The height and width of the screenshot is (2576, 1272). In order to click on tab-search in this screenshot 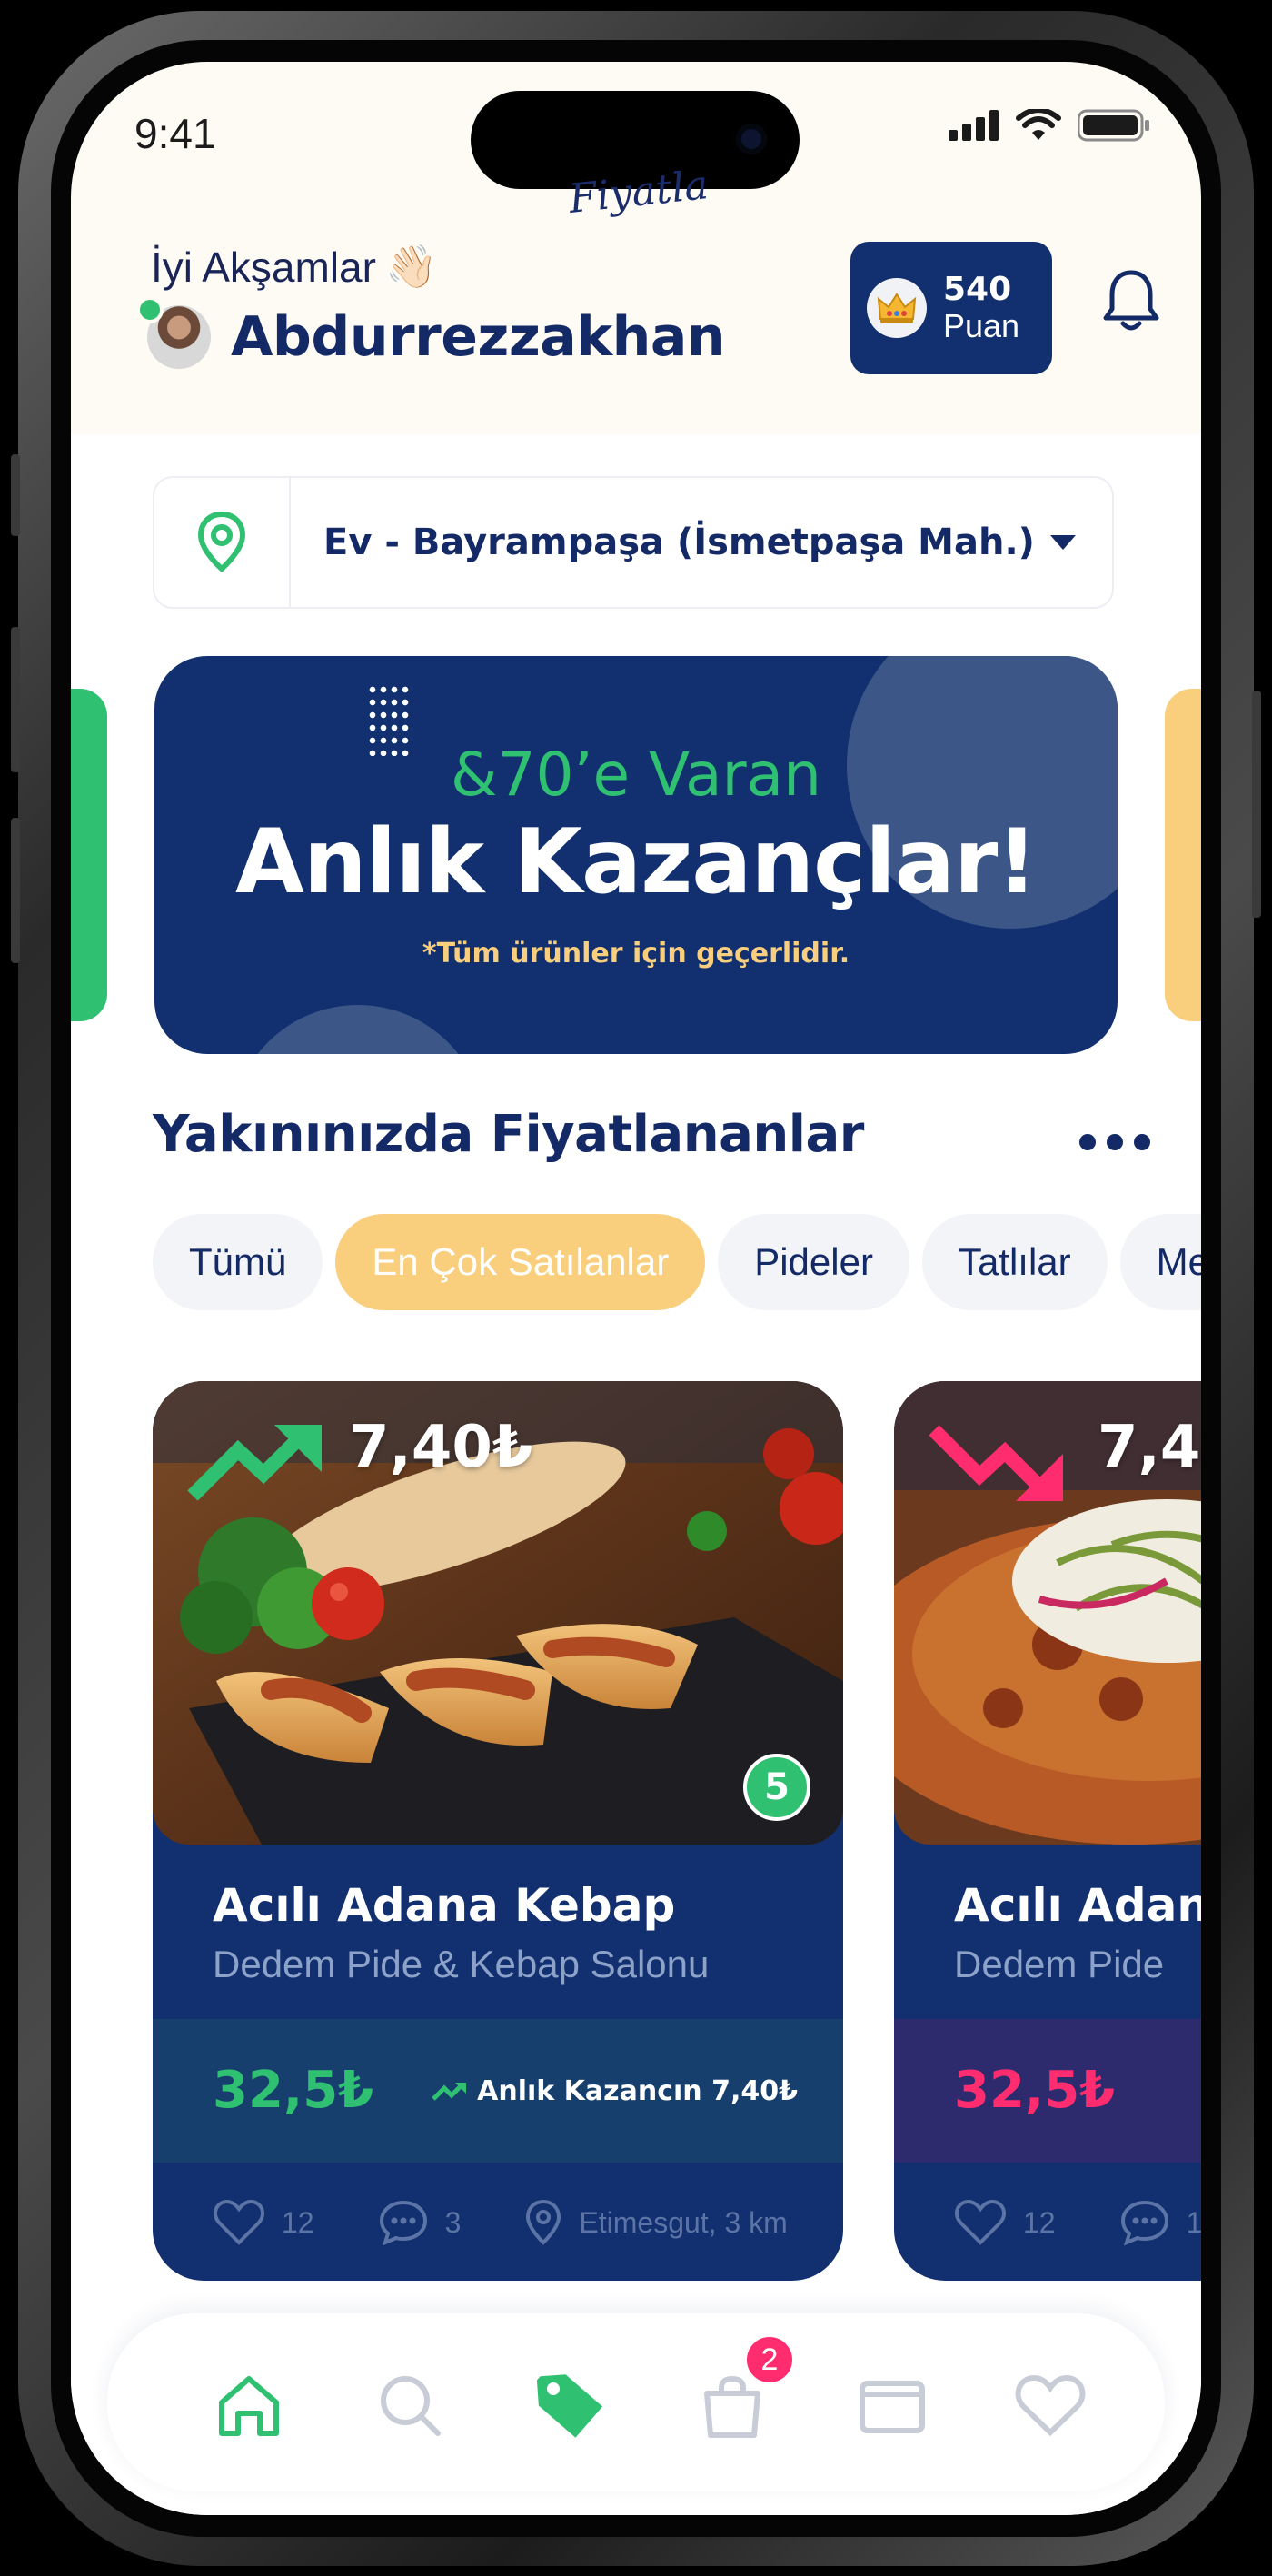, I will do `click(410, 2406)`.